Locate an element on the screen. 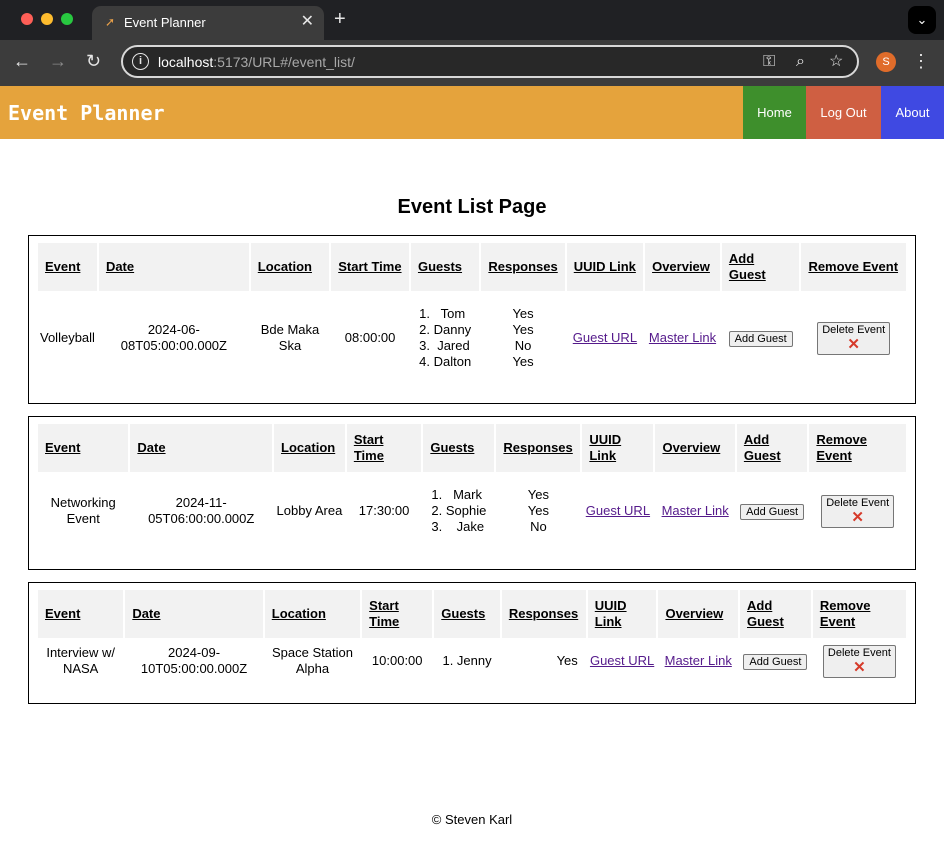 The image size is (944, 855). event-date: 2024-06-08T05:00:00.000Z is located at coordinates (173, 337).